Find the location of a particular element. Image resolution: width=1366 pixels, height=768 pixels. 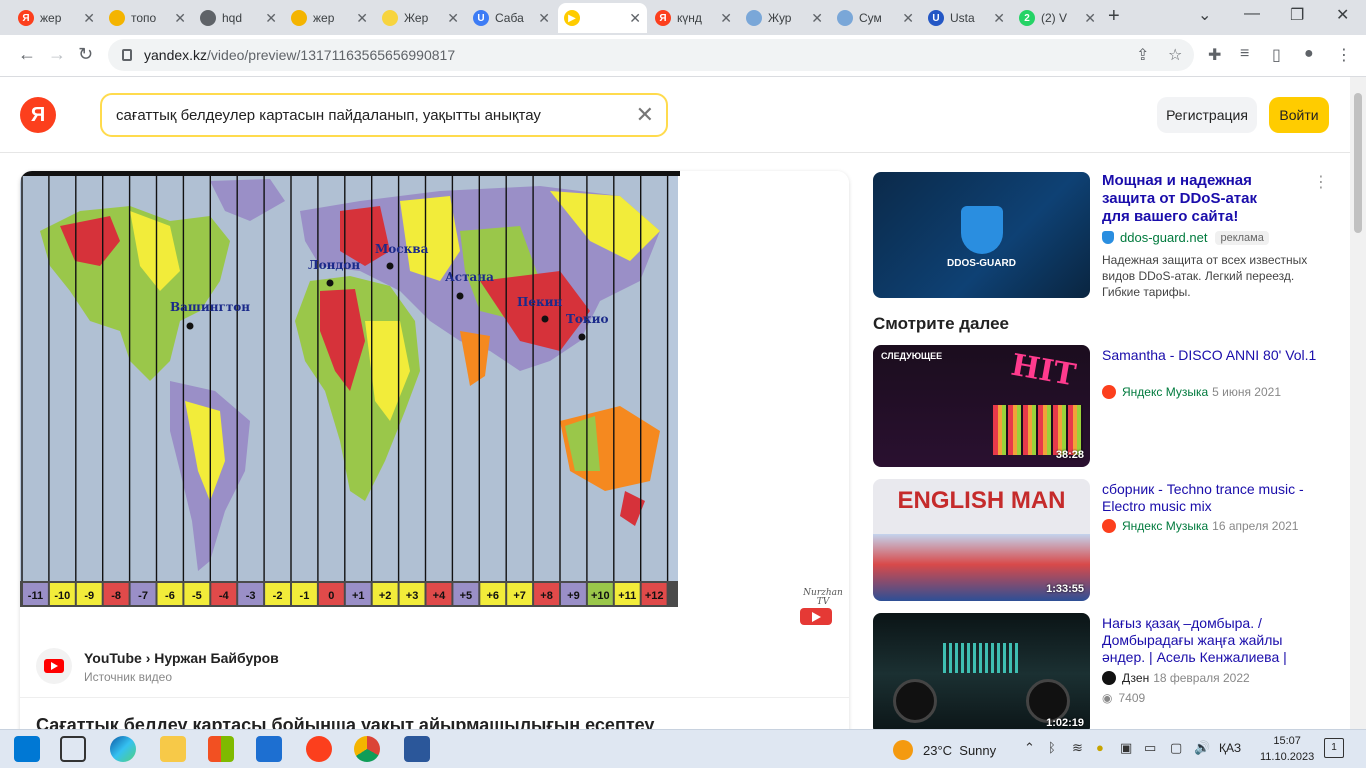

more-options-icon: ⋮ is located at coordinates (1321, 182).